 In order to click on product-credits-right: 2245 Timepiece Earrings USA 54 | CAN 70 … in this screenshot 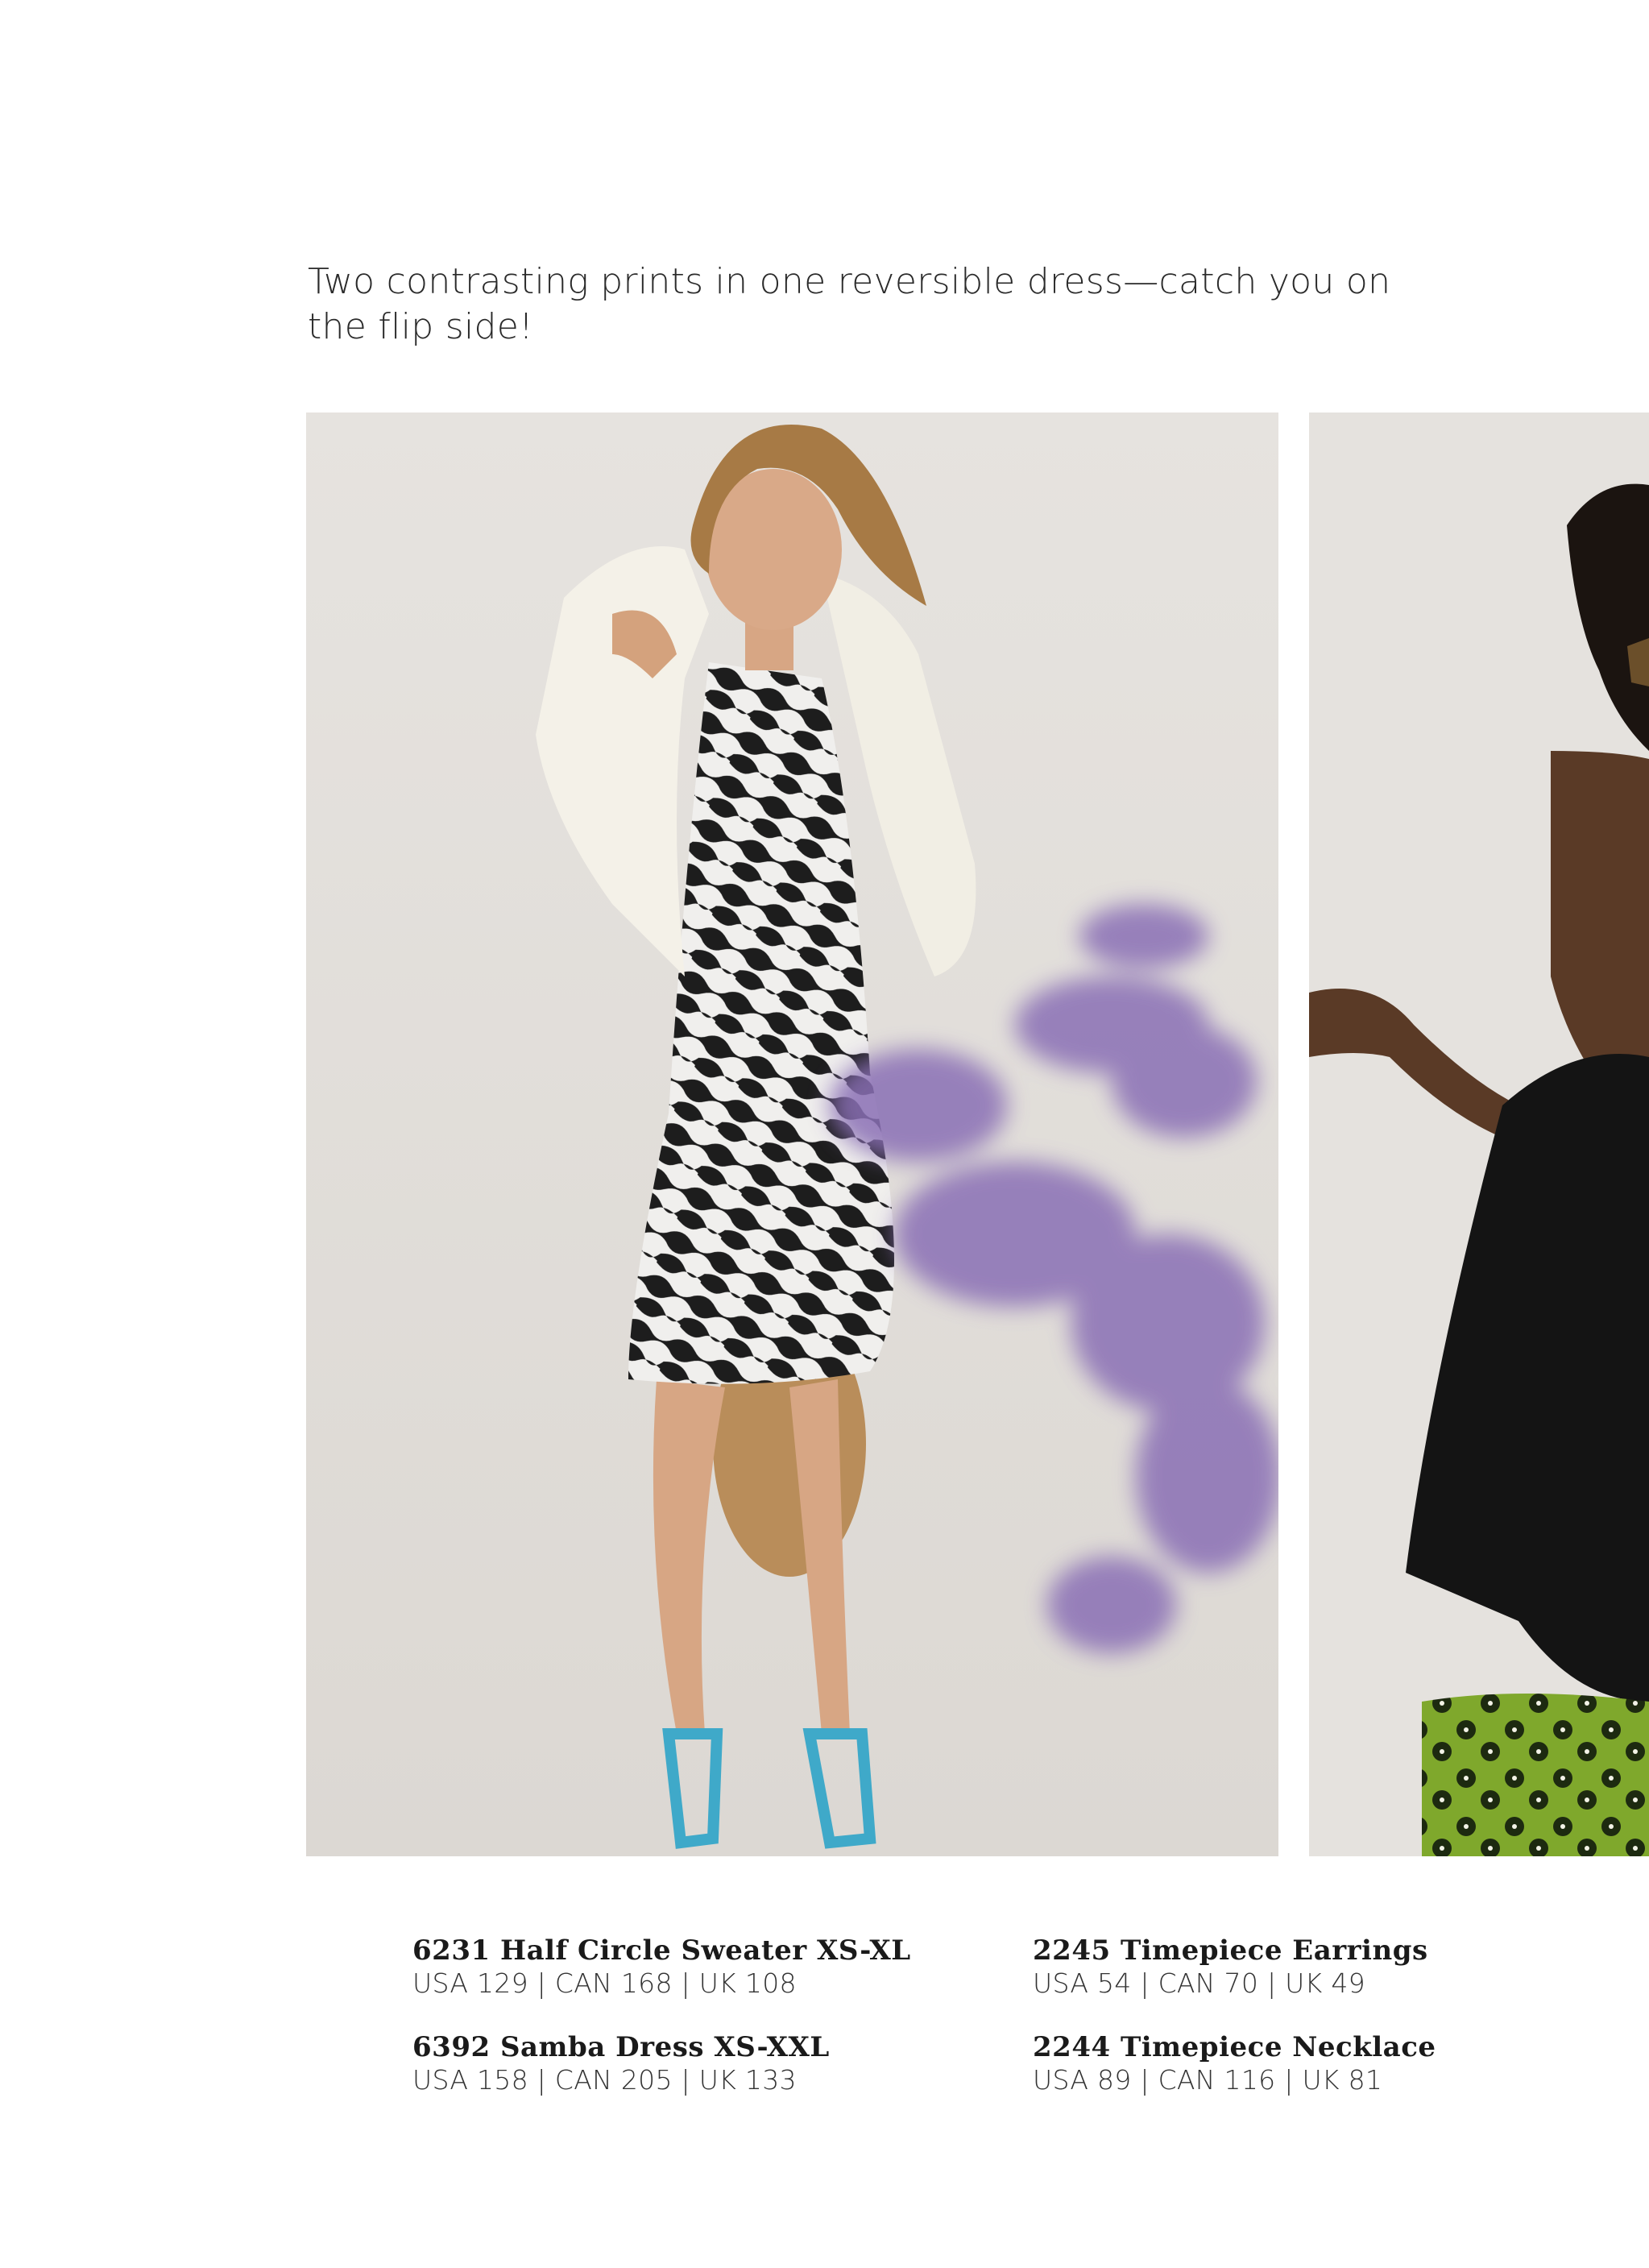, I will do `click(1234, 2031)`.